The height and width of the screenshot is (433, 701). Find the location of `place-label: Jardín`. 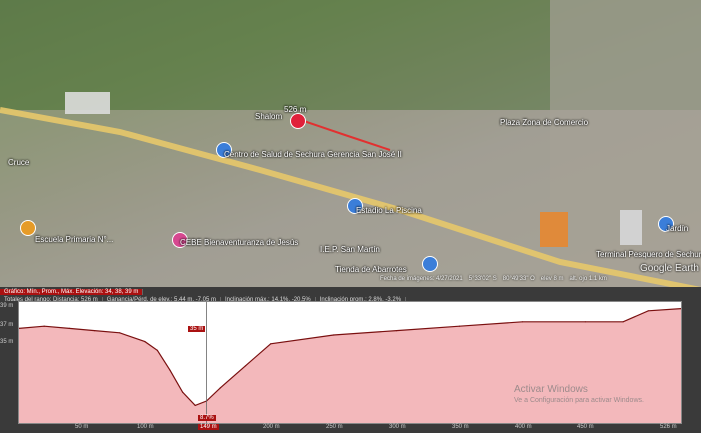

place-label: Jardín is located at coordinates (677, 228).